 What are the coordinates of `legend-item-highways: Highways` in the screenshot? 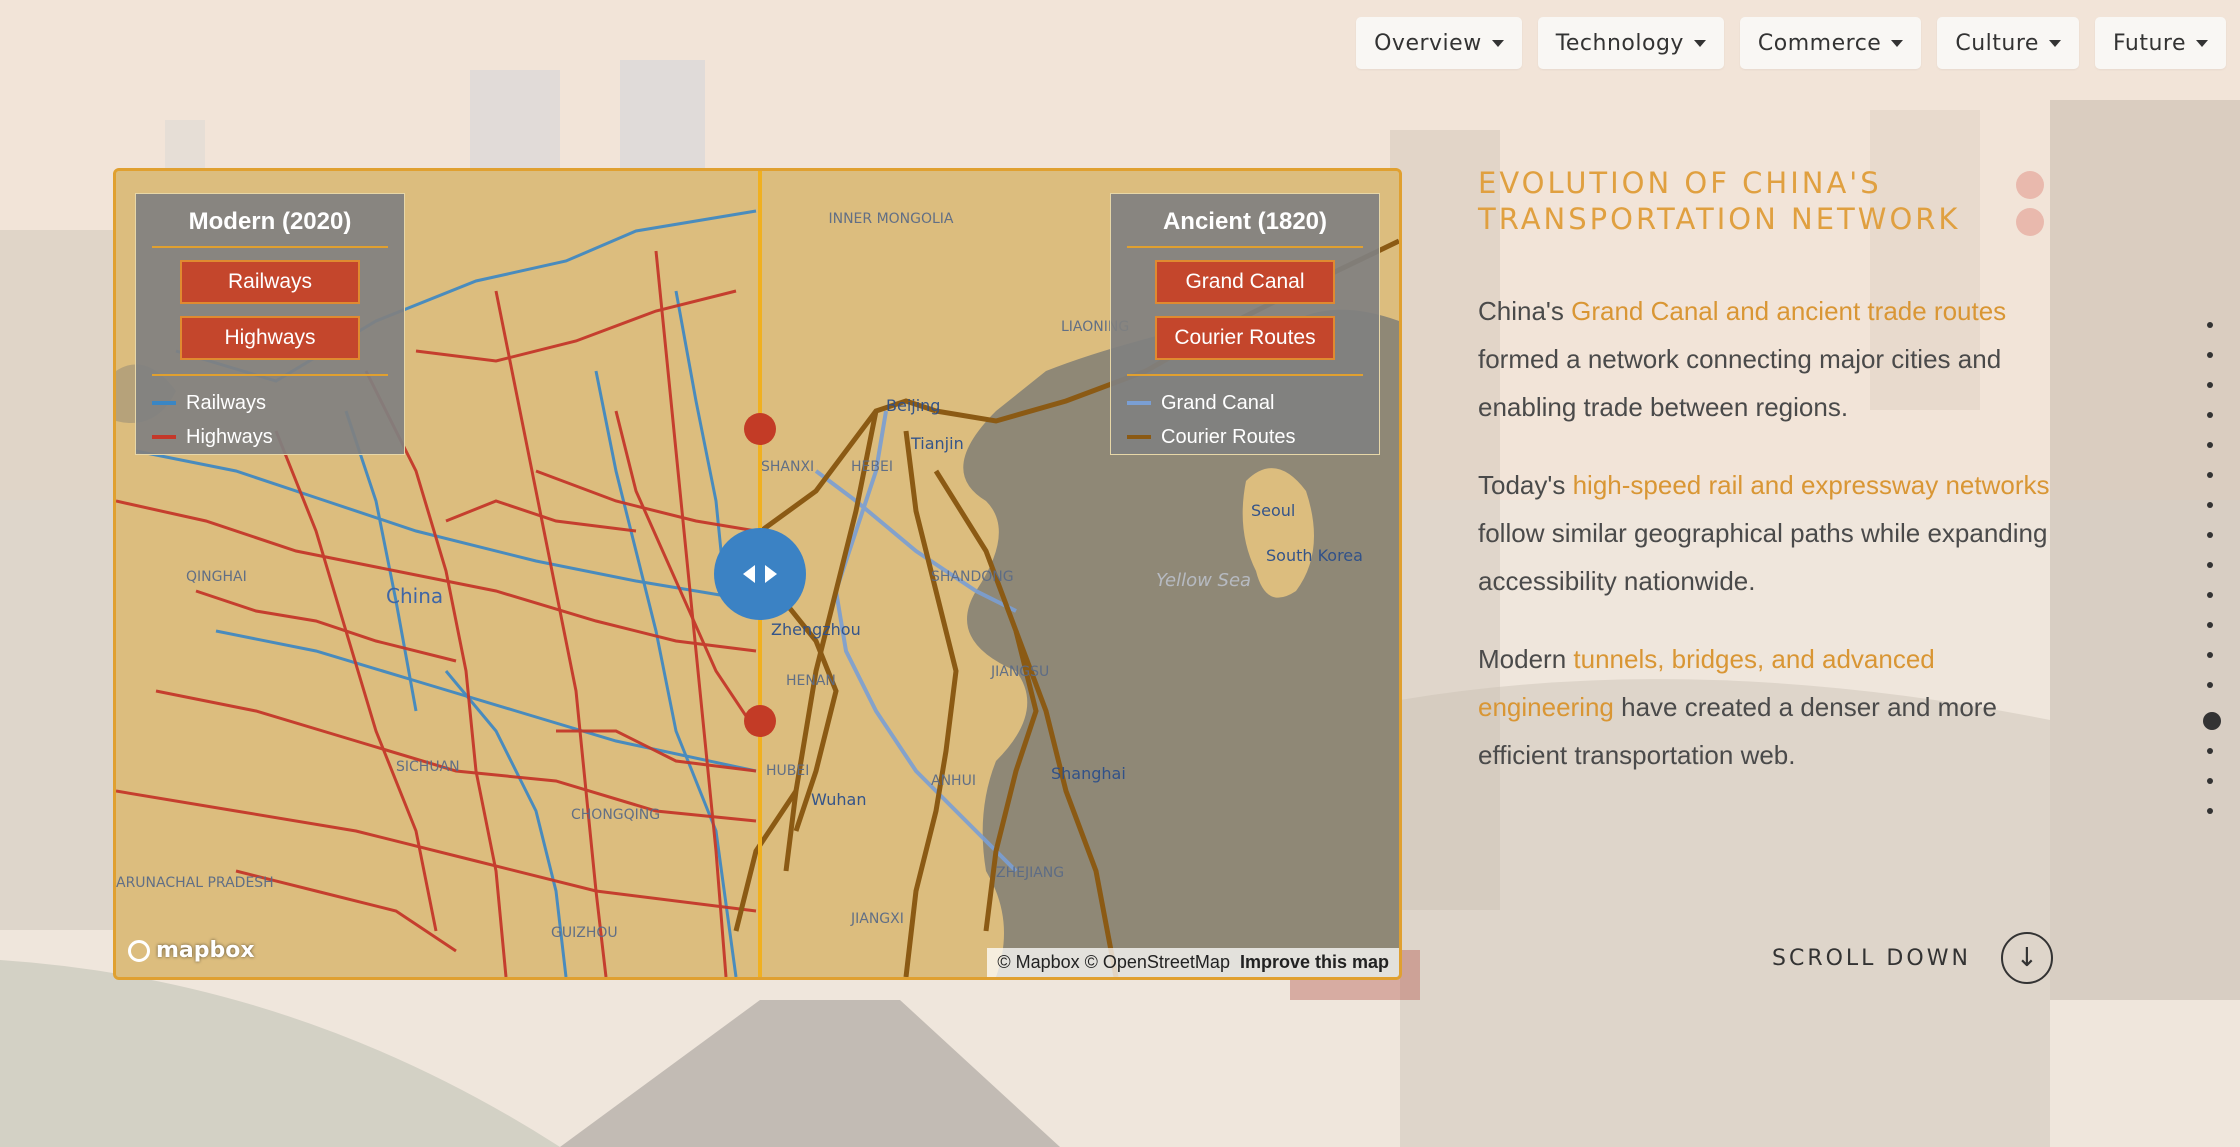 It's located at (270, 437).